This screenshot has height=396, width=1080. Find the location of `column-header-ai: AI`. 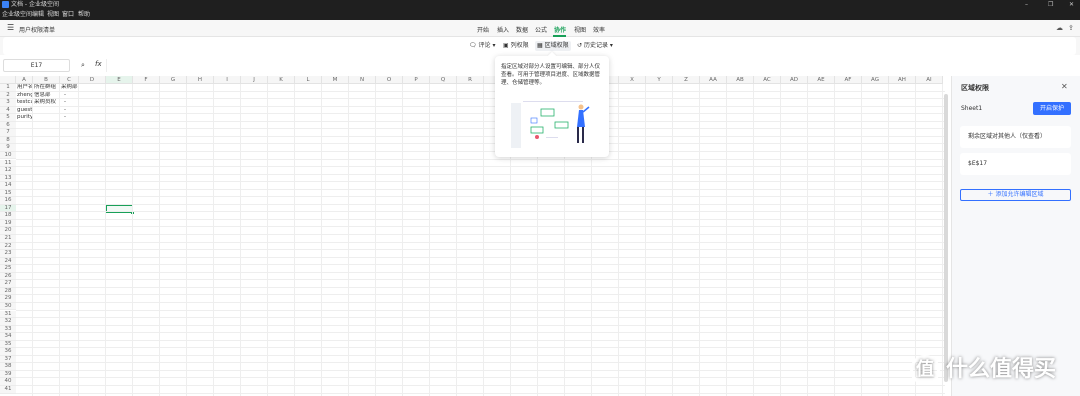

column-header-ai: AI is located at coordinates (929, 80).